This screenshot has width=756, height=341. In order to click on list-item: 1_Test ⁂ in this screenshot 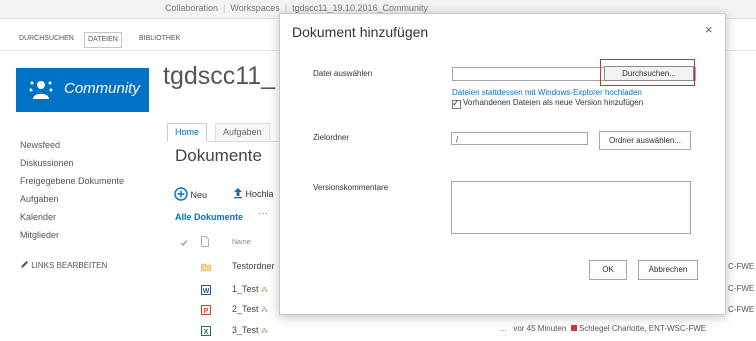, I will do `click(250, 289)`.